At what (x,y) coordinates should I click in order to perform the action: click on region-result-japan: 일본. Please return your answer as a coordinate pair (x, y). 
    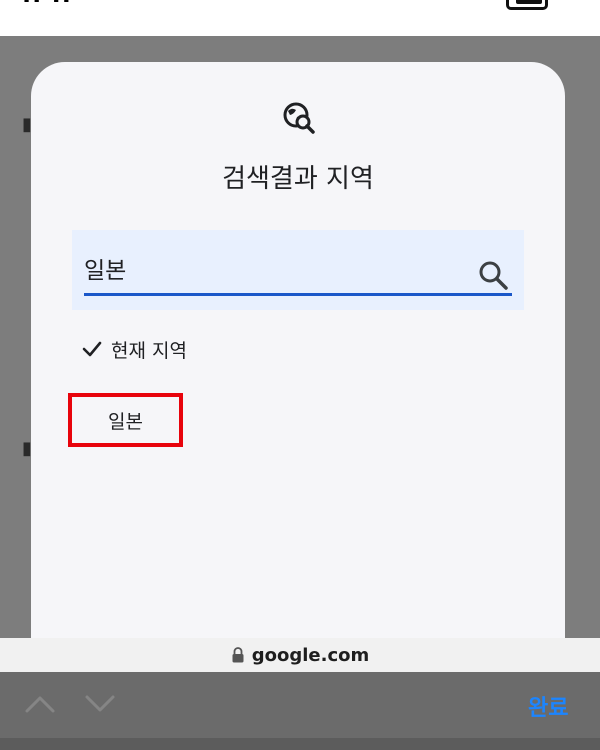
    Looking at the image, I should click on (125, 420).